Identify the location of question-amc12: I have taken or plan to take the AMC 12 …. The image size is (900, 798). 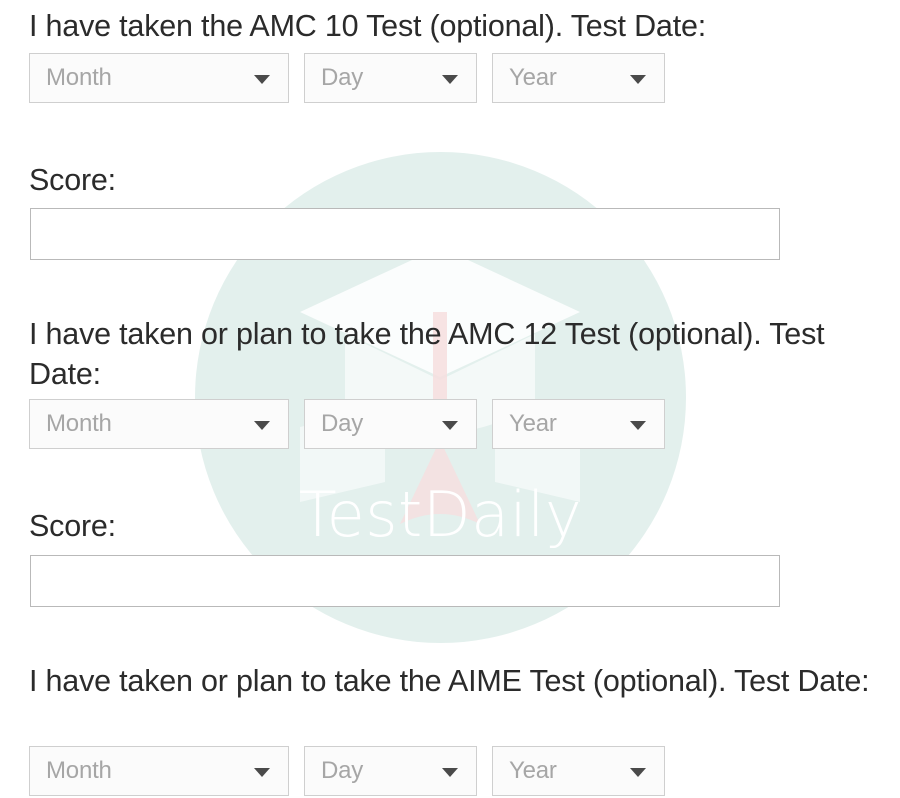
(427, 354).